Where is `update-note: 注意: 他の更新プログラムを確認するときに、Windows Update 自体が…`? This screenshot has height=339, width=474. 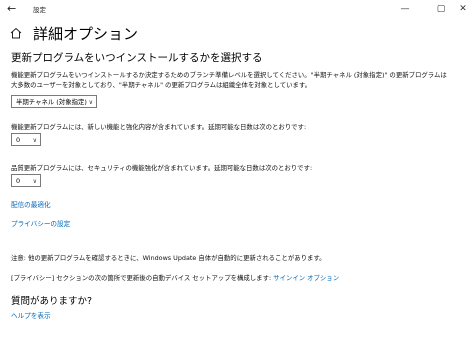 update-note: 注意: 他の更新プログラムを確認するときに、Windows Update 自体が… is located at coordinates (168, 258).